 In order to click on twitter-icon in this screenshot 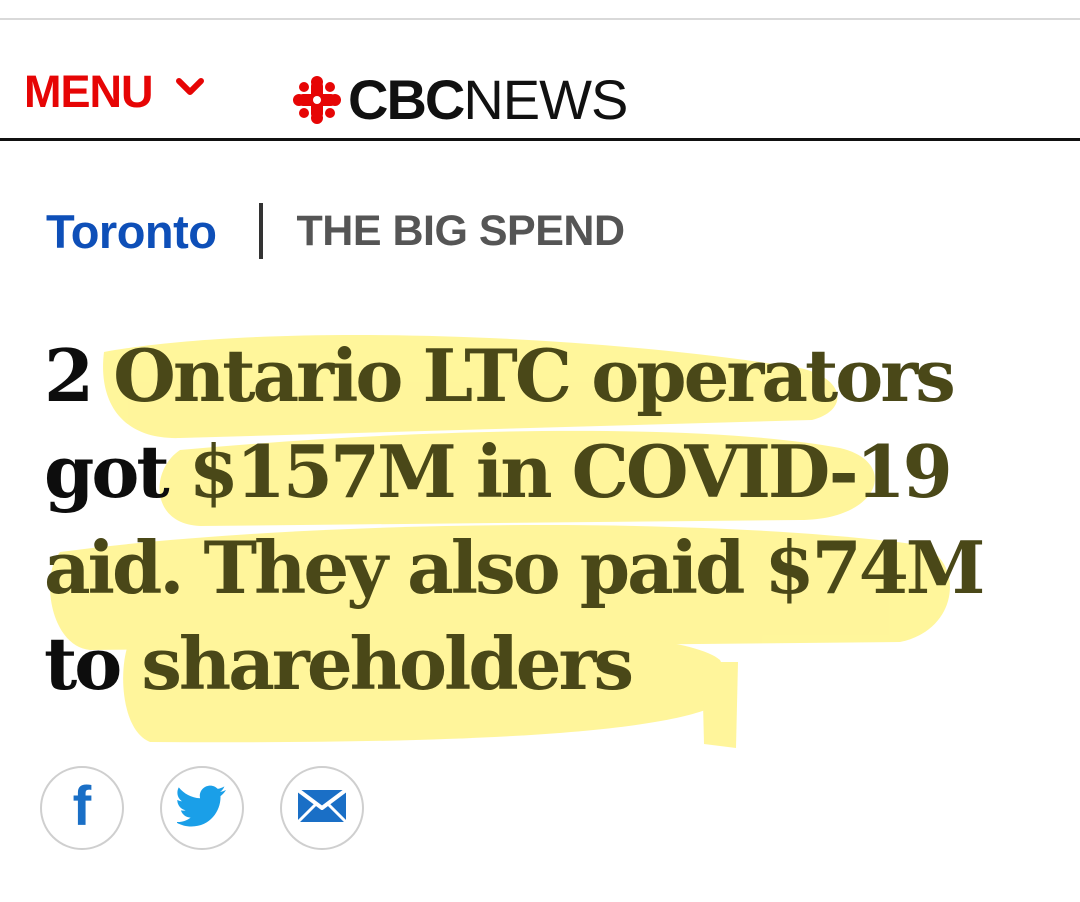, I will do `click(201, 808)`.